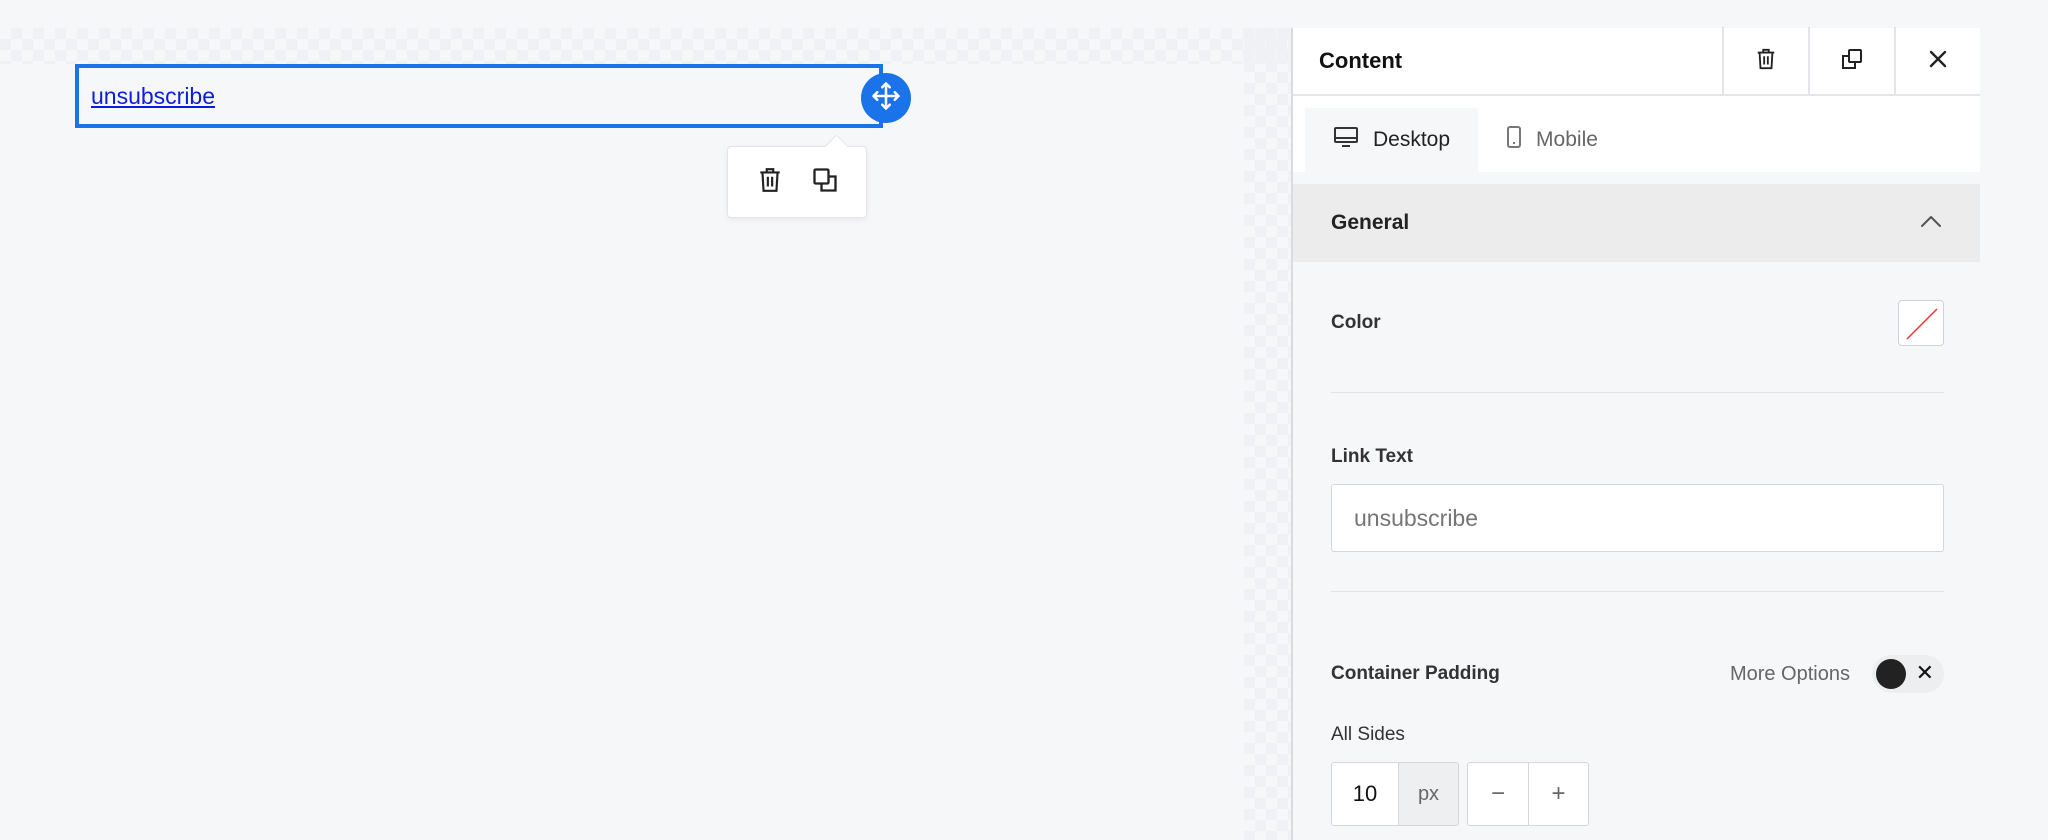 This screenshot has width=2048, height=840. Describe the element at coordinates (1636, 134) in the screenshot. I see `device-tabs: Desktop Mobile` at that location.